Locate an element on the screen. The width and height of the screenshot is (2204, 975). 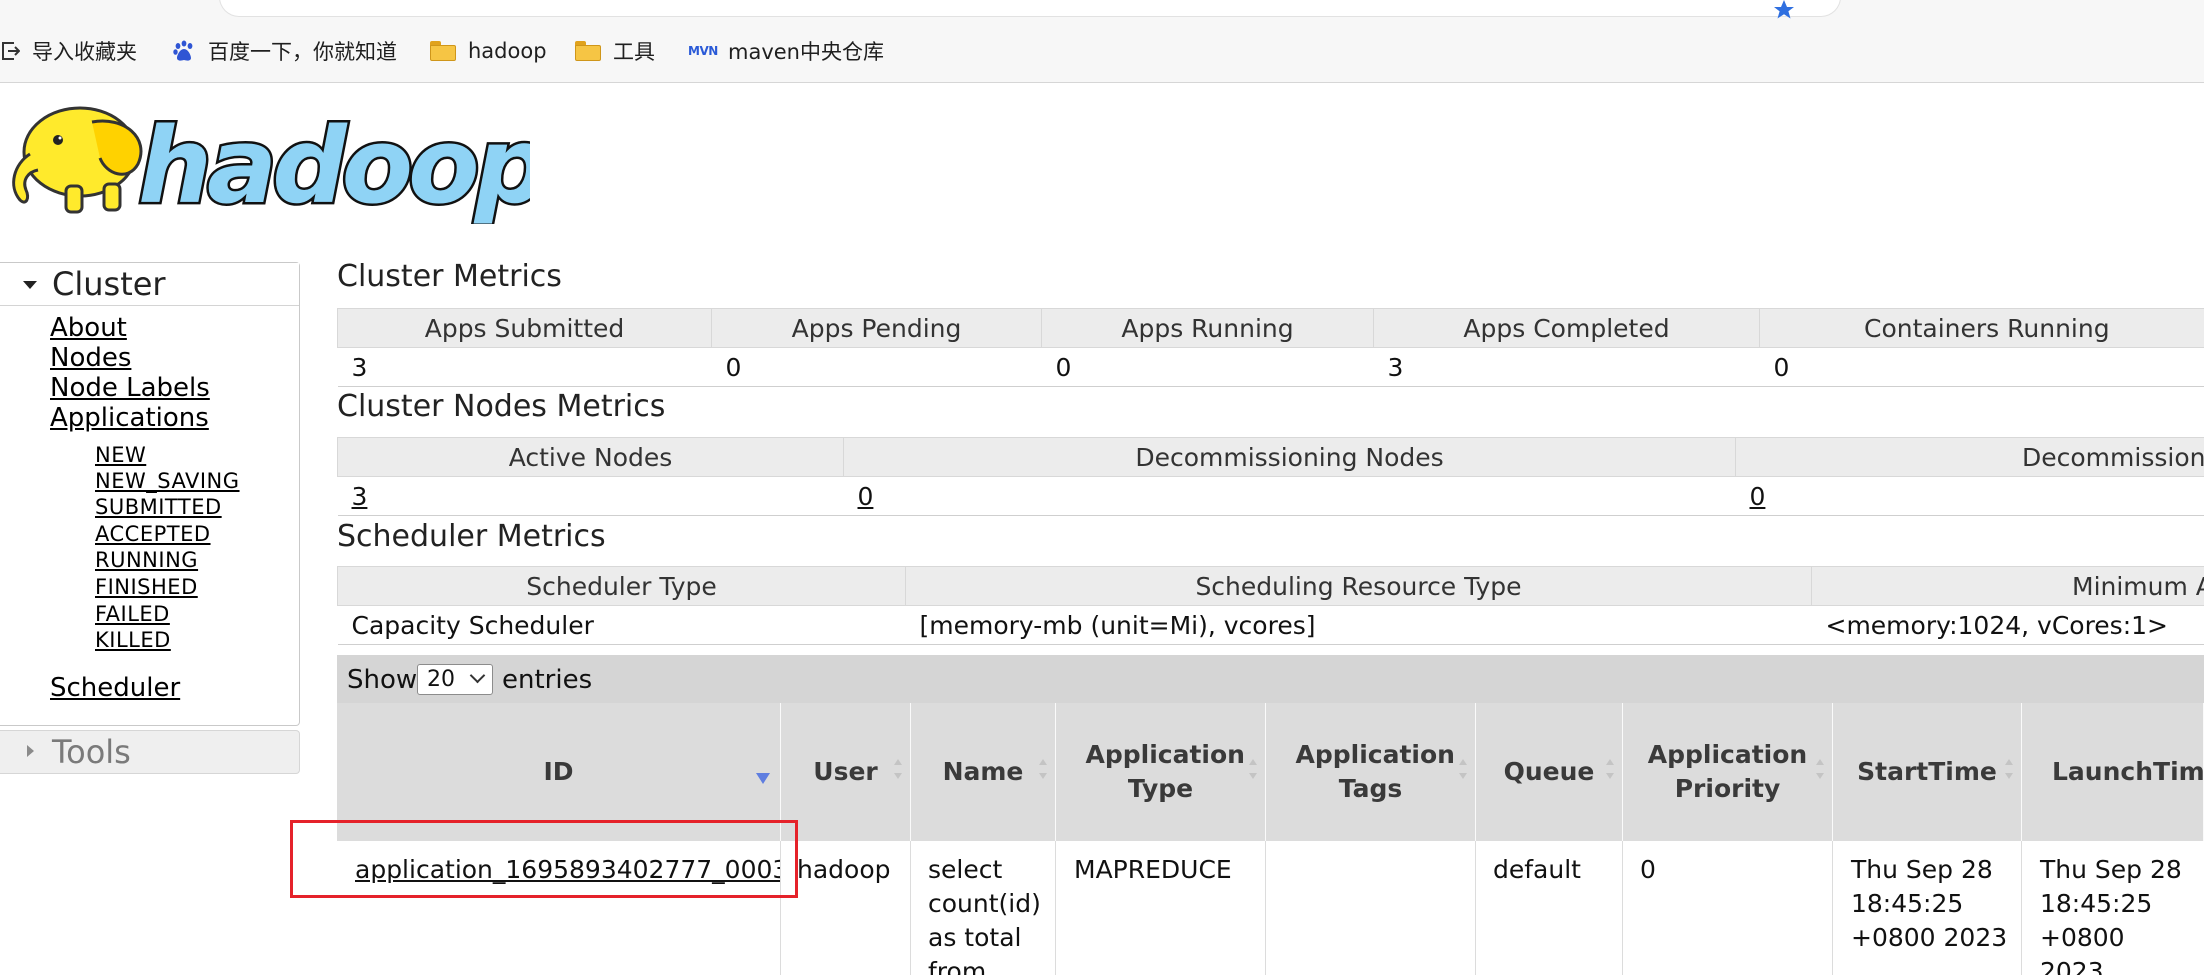
col-header-label: Queue is located at coordinates (1549, 771).